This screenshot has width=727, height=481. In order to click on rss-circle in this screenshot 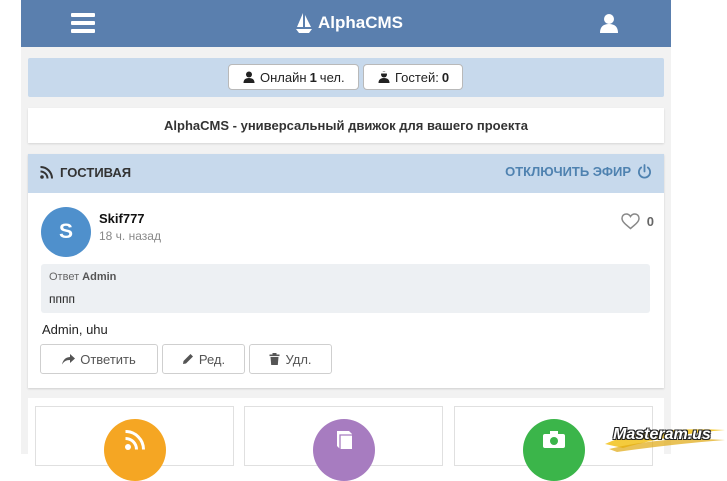, I will do `click(135, 450)`.